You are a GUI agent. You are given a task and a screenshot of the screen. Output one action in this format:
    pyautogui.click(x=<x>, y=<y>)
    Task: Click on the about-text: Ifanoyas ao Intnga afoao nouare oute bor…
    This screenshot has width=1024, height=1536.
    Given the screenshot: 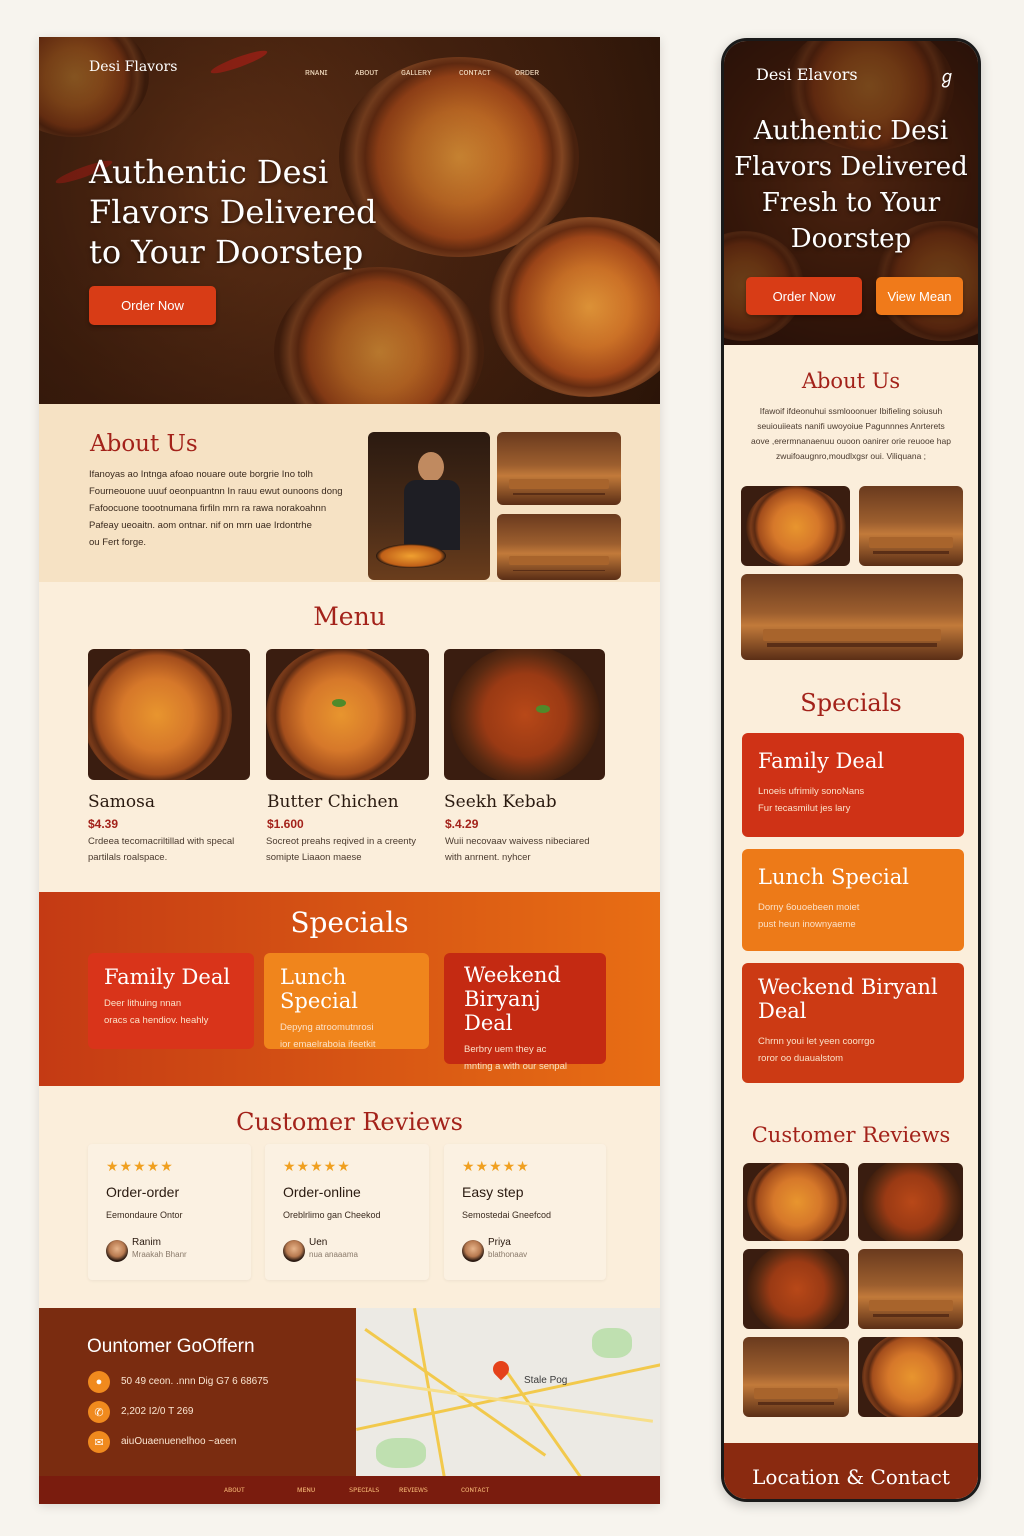 What is the action you would take?
    pyautogui.click(x=216, y=508)
    